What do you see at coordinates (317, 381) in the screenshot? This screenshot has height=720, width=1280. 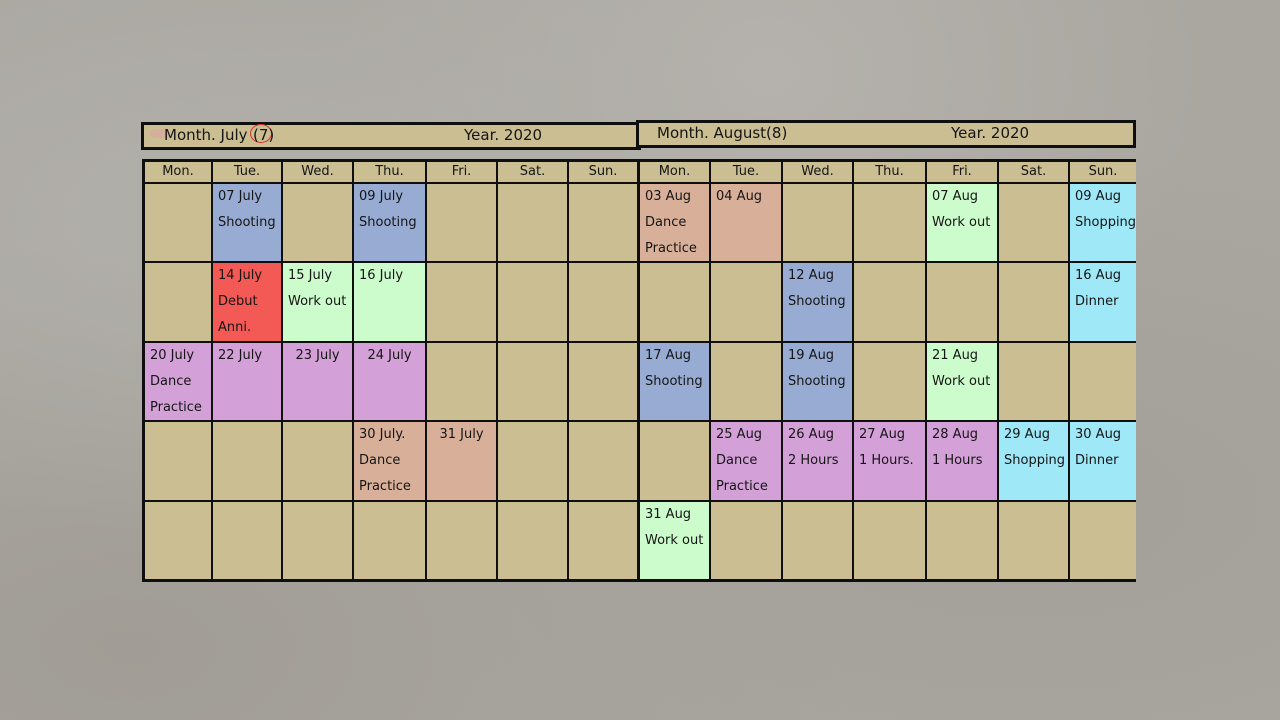 I see `calendar-cell-july-23: 23 July` at bounding box center [317, 381].